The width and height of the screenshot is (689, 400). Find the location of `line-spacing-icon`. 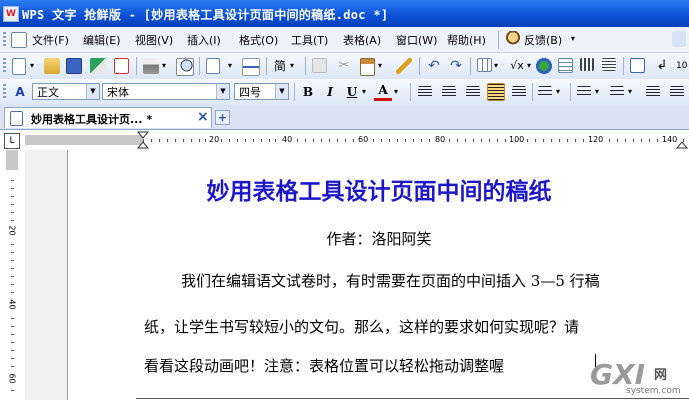

line-spacing-icon is located at coordinates (545, 92).